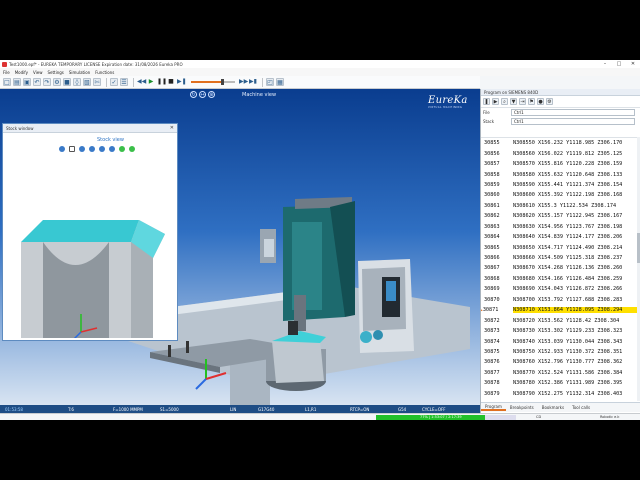 The image size is (640, 480). Describe the element at coordinates (21, 72) in the screenshot. I see `menu-modify: Modify` at that location.